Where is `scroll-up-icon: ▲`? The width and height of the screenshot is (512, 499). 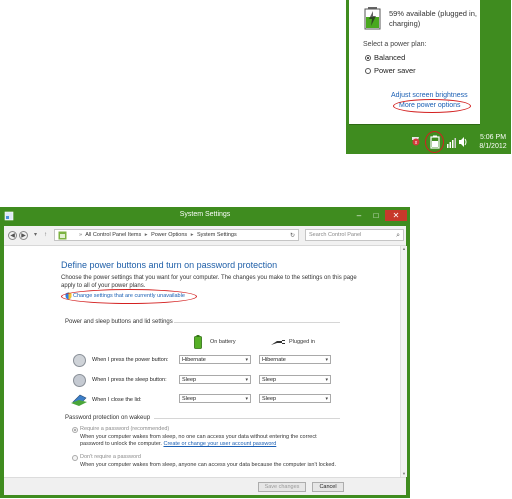 scroll-up-icon: ▲ is located at coordinates (404, 249).